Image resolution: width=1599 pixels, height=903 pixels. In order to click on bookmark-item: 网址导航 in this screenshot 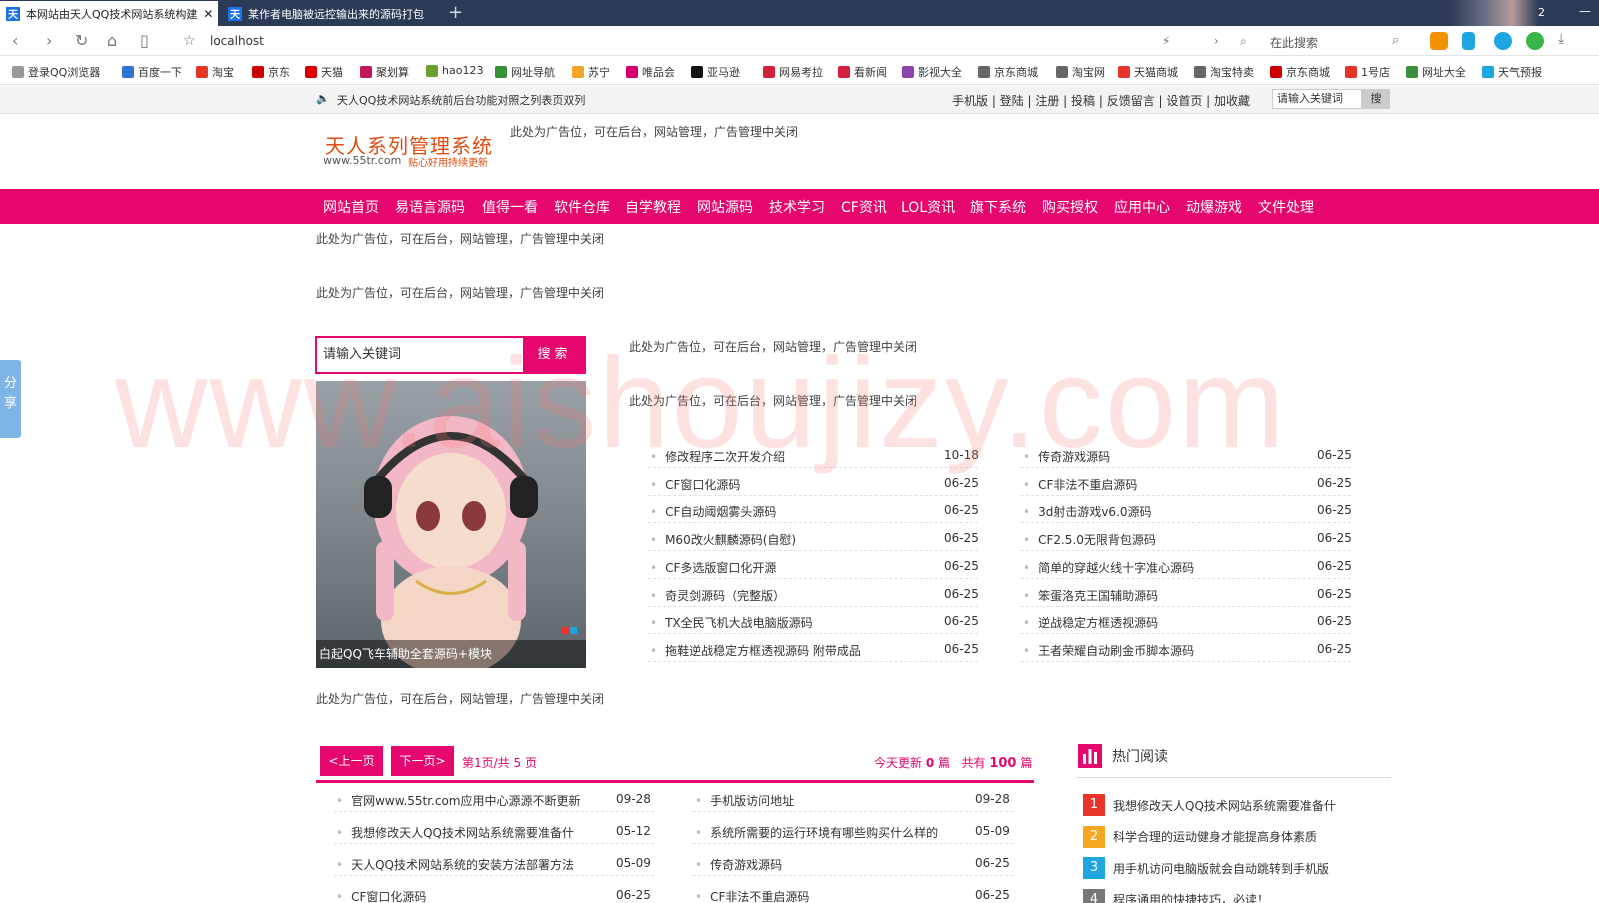, I will do `click(525, 72)`.